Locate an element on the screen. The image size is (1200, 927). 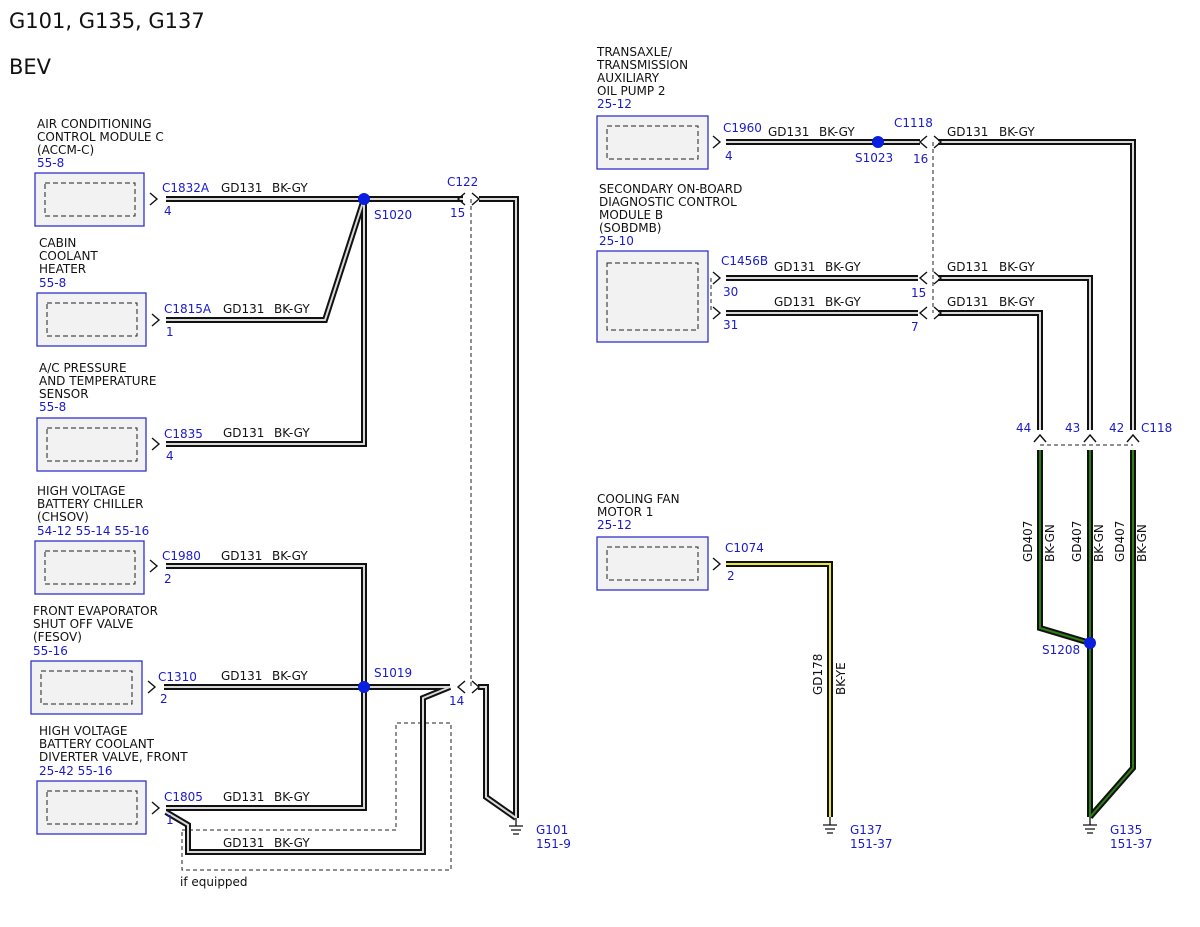
pin-number: 7 is located at coordinates (915, 327).